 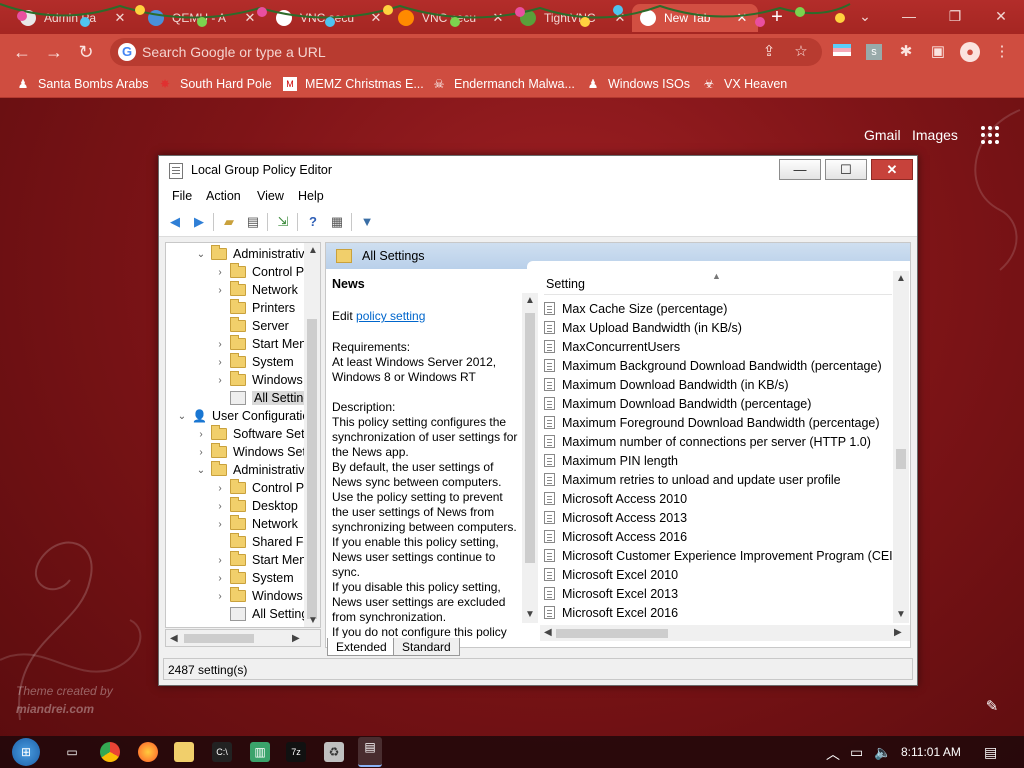 What do you see at coordinates (745, 84) in the screenshot?
I see `bookmark-item: ☣ VX Heaven` at bounding box center [745, 84].